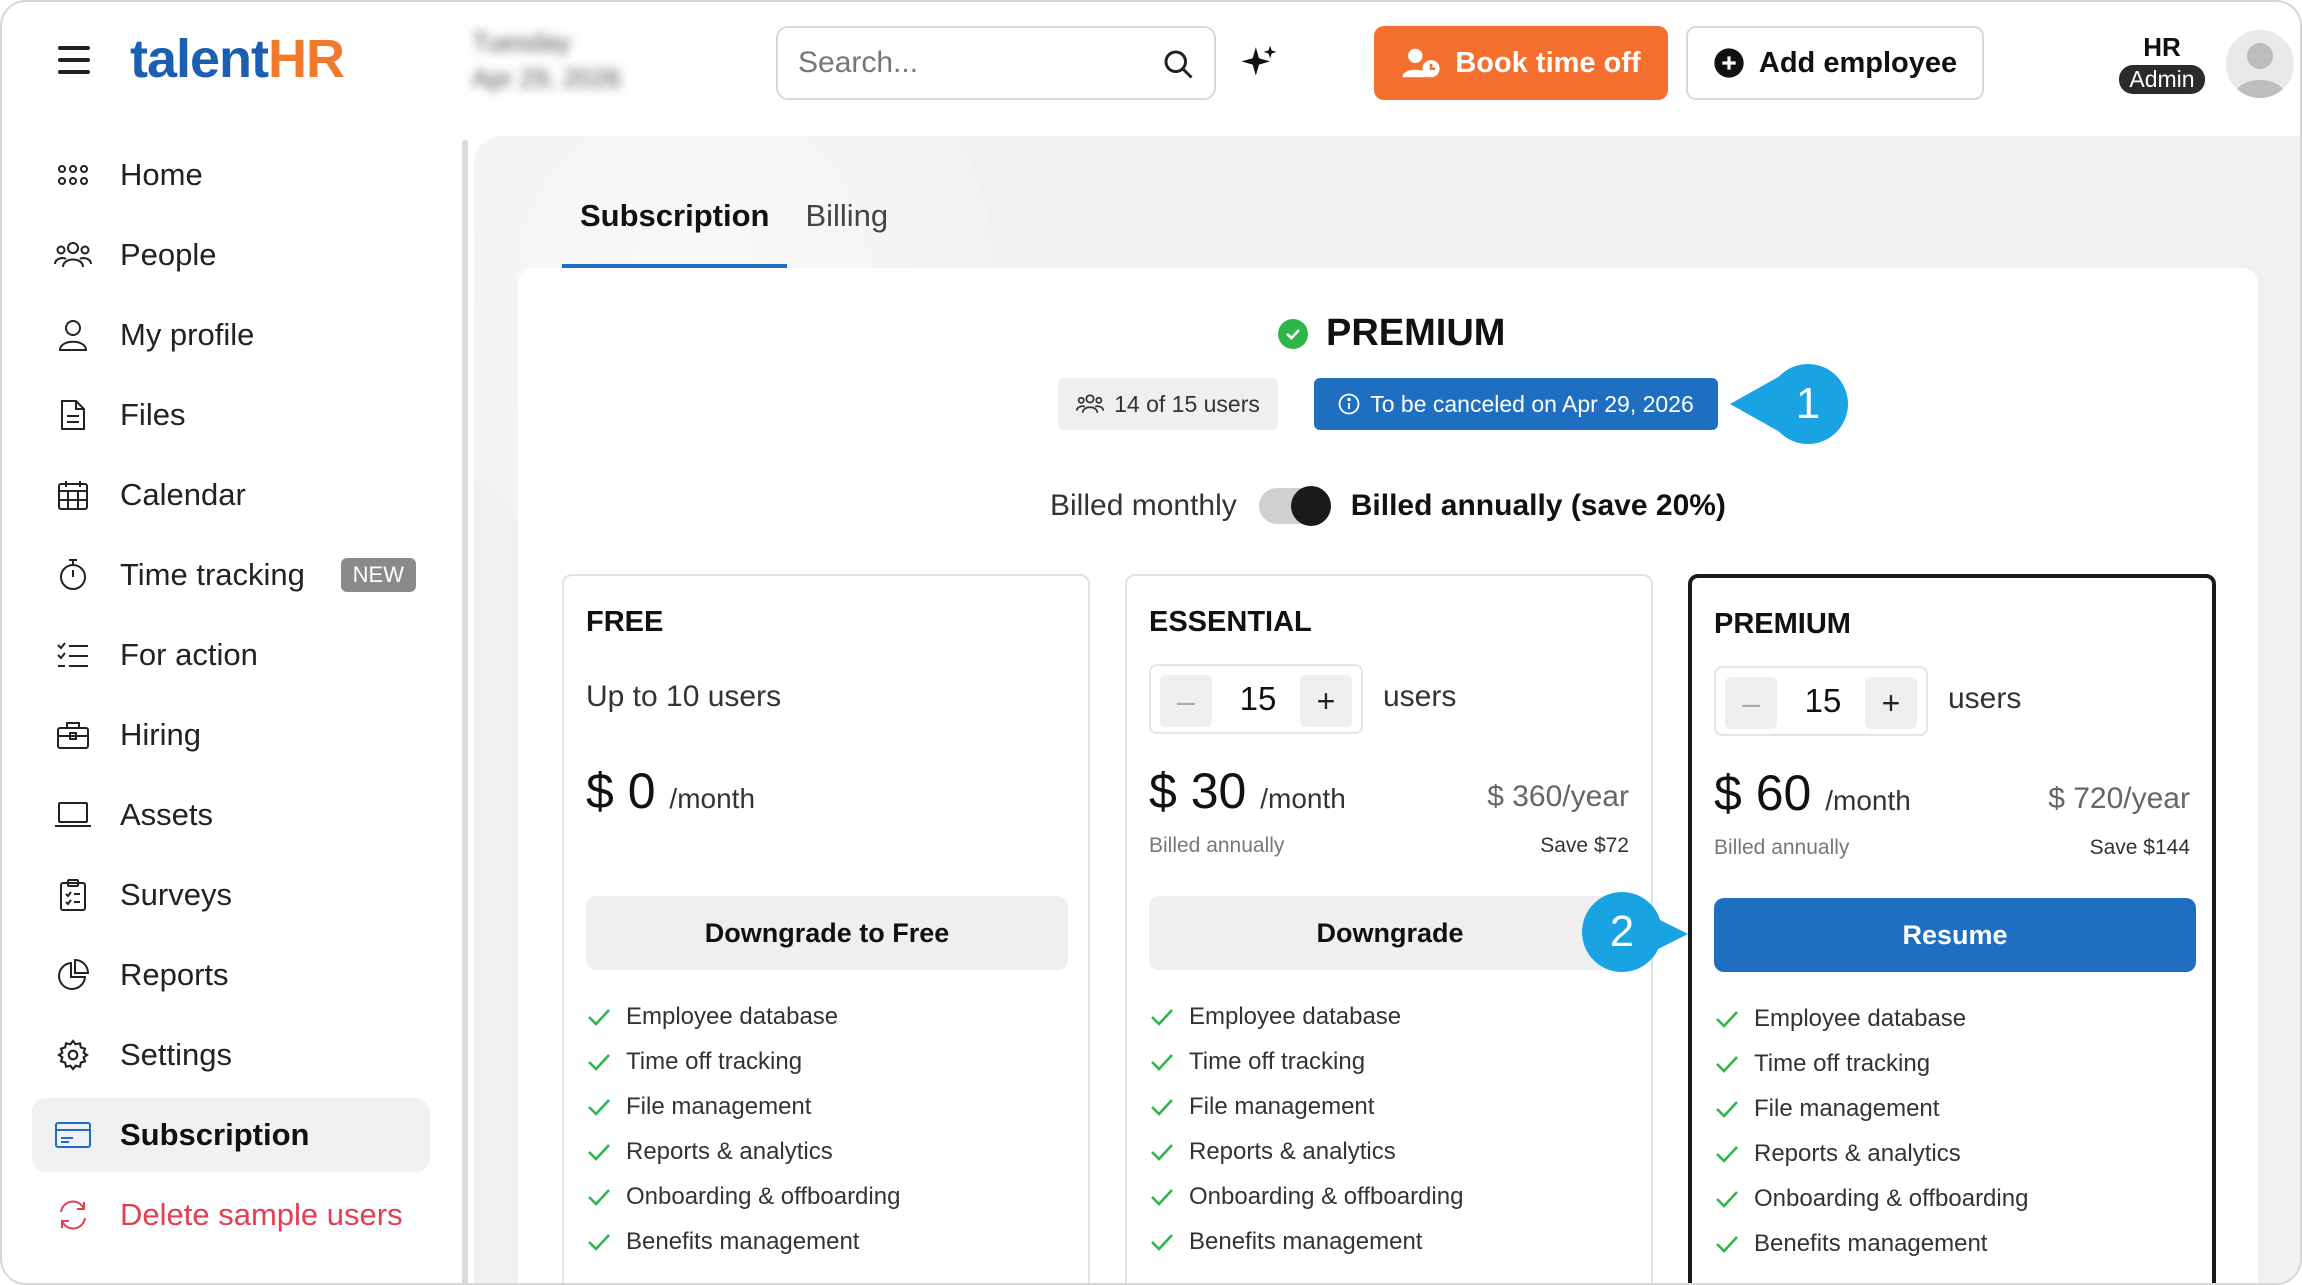  What do you see at coordinates (1090, 404) in the screenshot?
I see `people-icon` at bounding box center [1090, 404].